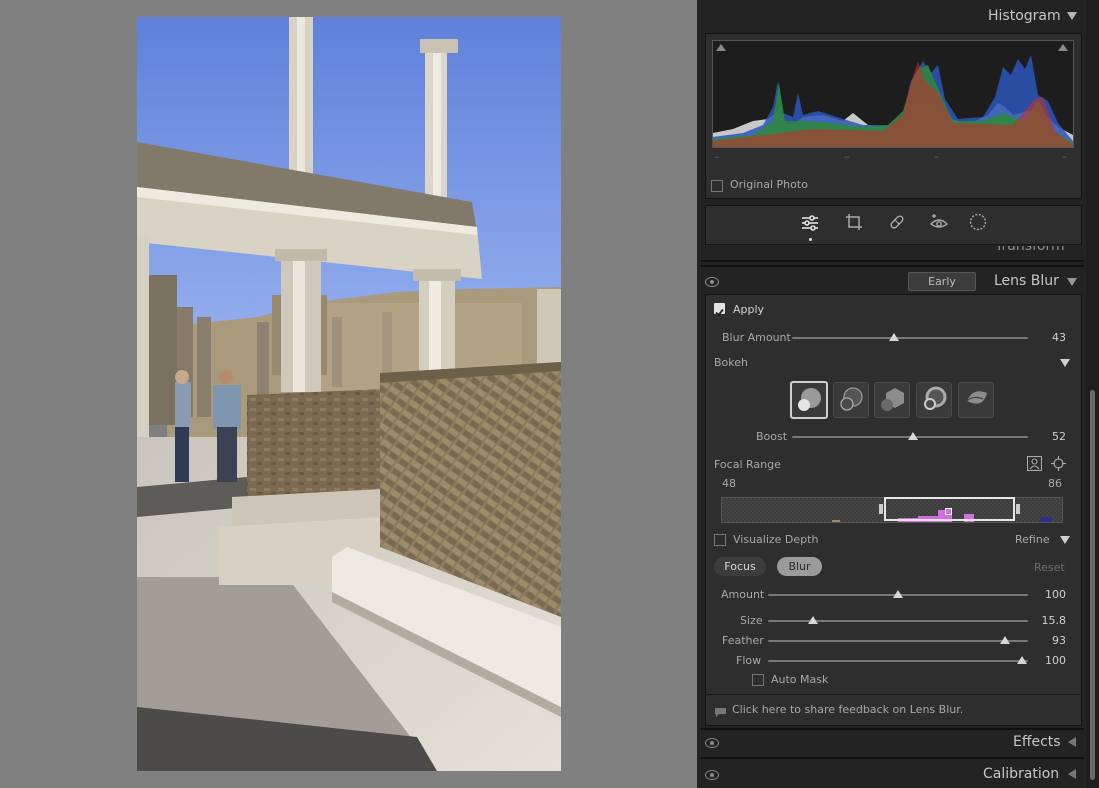  Describe the element at coordinates (1024, 16) in the screenshot. I see `histogram-title: Histogram` at that location.